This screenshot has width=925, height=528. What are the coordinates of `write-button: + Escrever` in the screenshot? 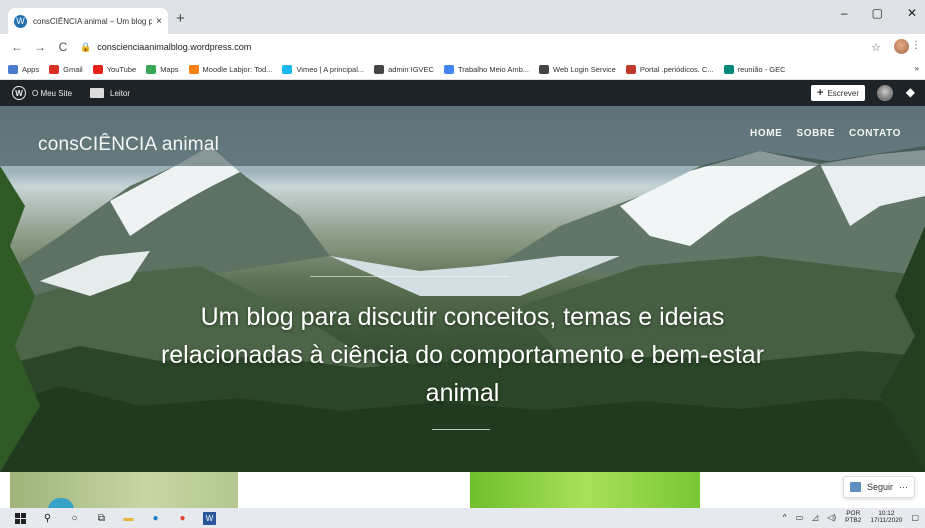 It's located at (838, 93).